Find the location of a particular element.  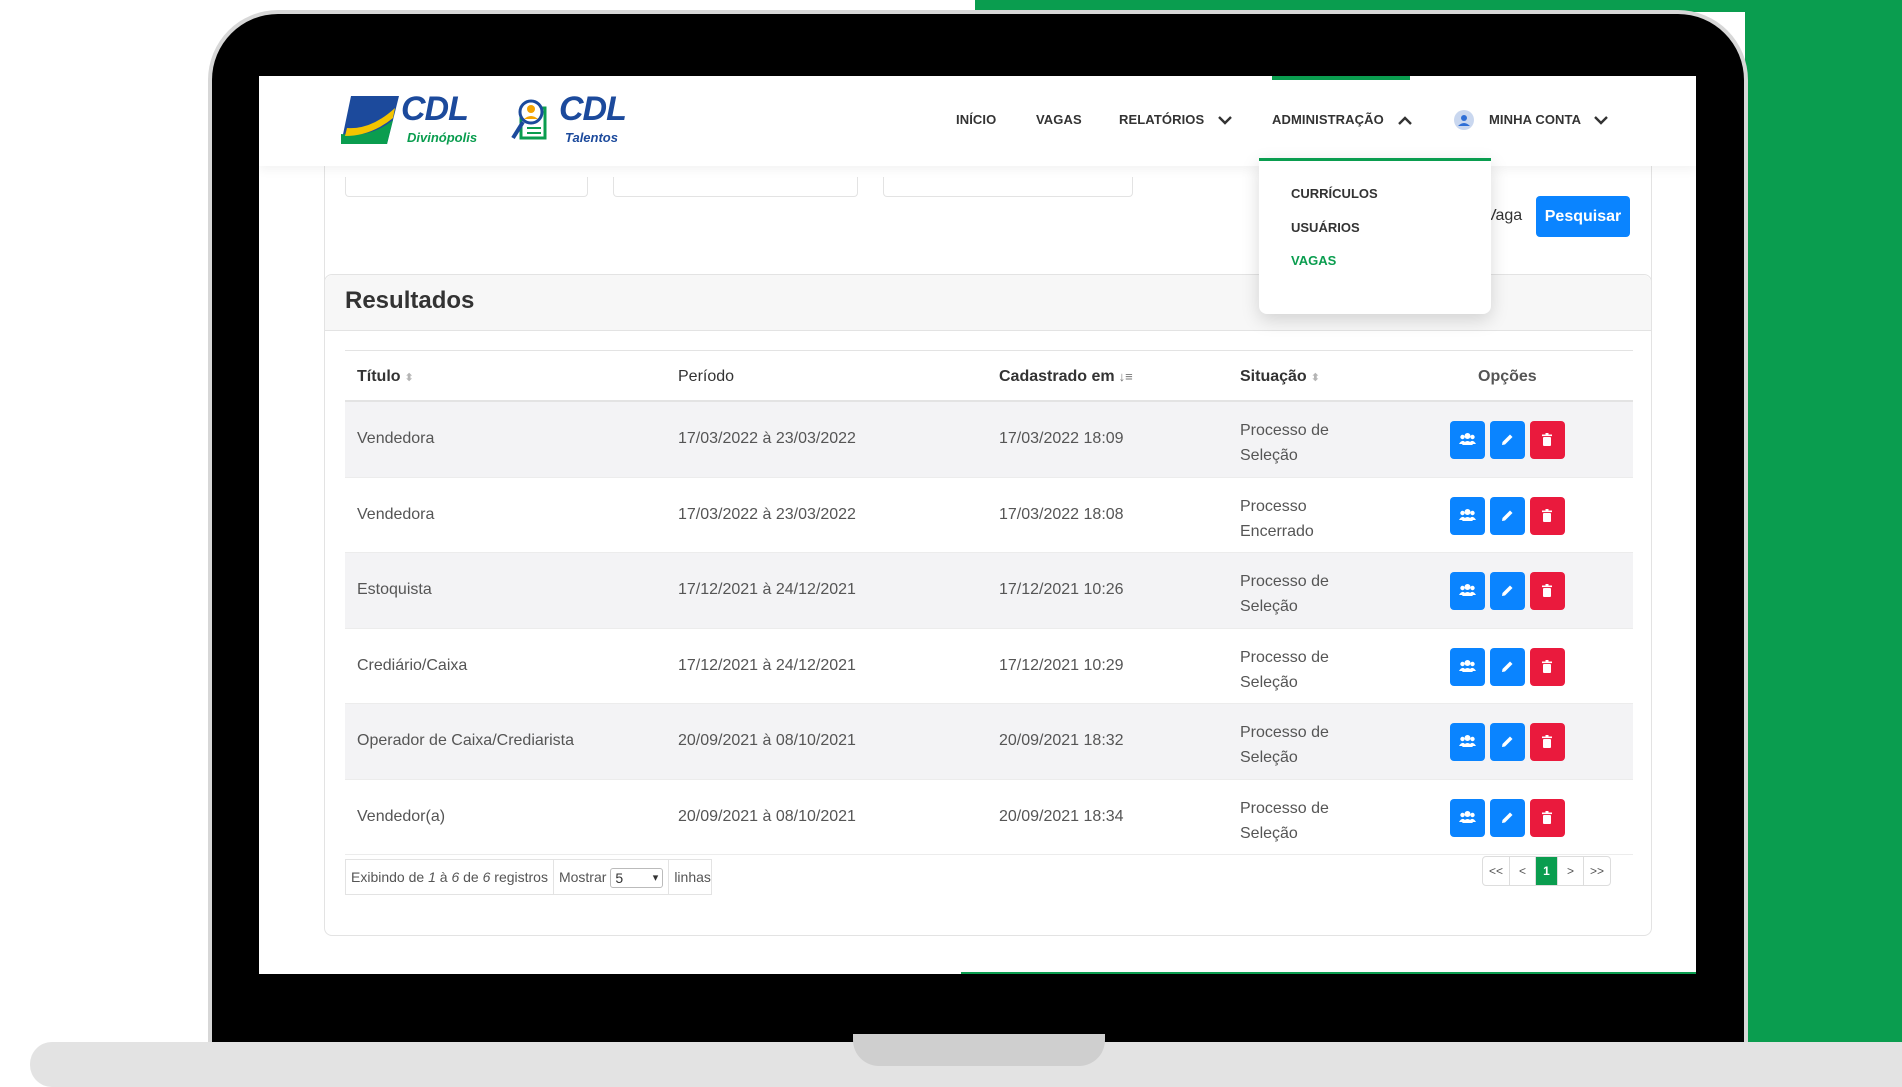

per-page-select: 5 ▾ is located at coordinates (637, 878).